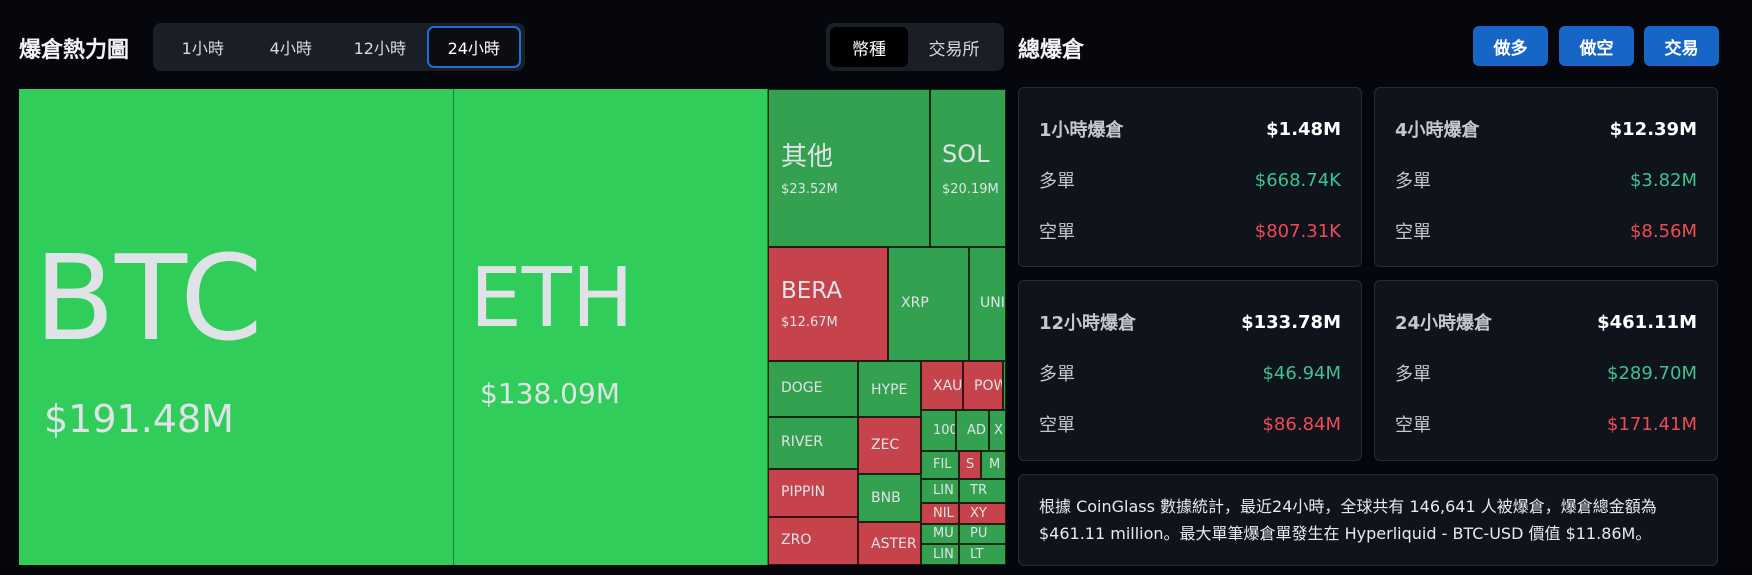  What do you see at coordinates (1291, 322) in the screenshot?
I see `card-total: $133.78M` at bounding box center [1291, 322].